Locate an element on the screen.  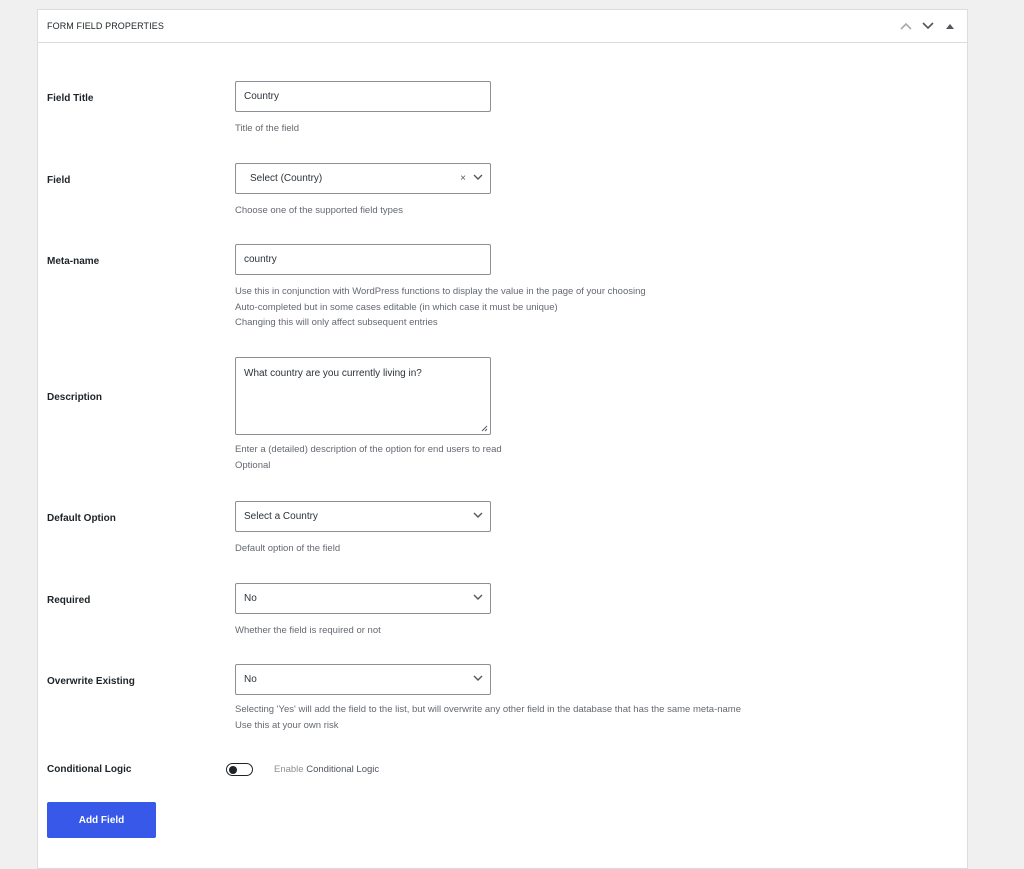
overwrite-existing-select: No is located at coordinates (363, 679).